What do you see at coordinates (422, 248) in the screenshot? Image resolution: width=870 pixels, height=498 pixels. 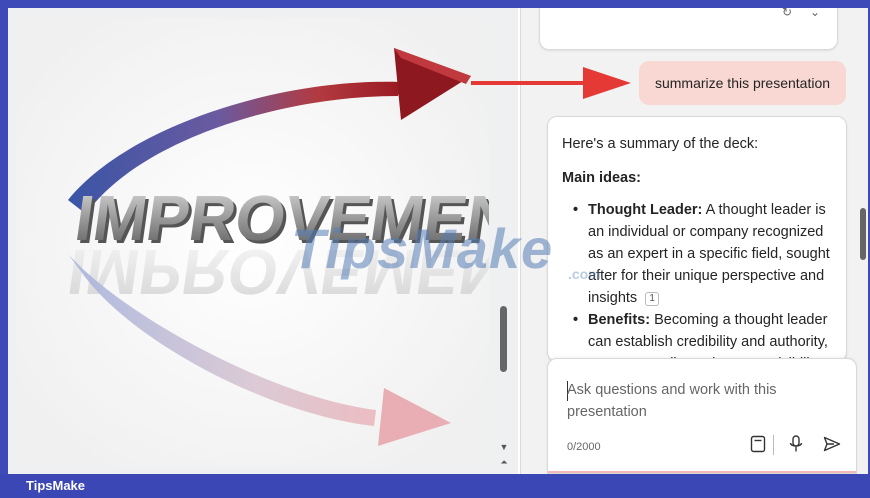 I see `watermark-logo: TipsMake` at bounding box center [422, 248].